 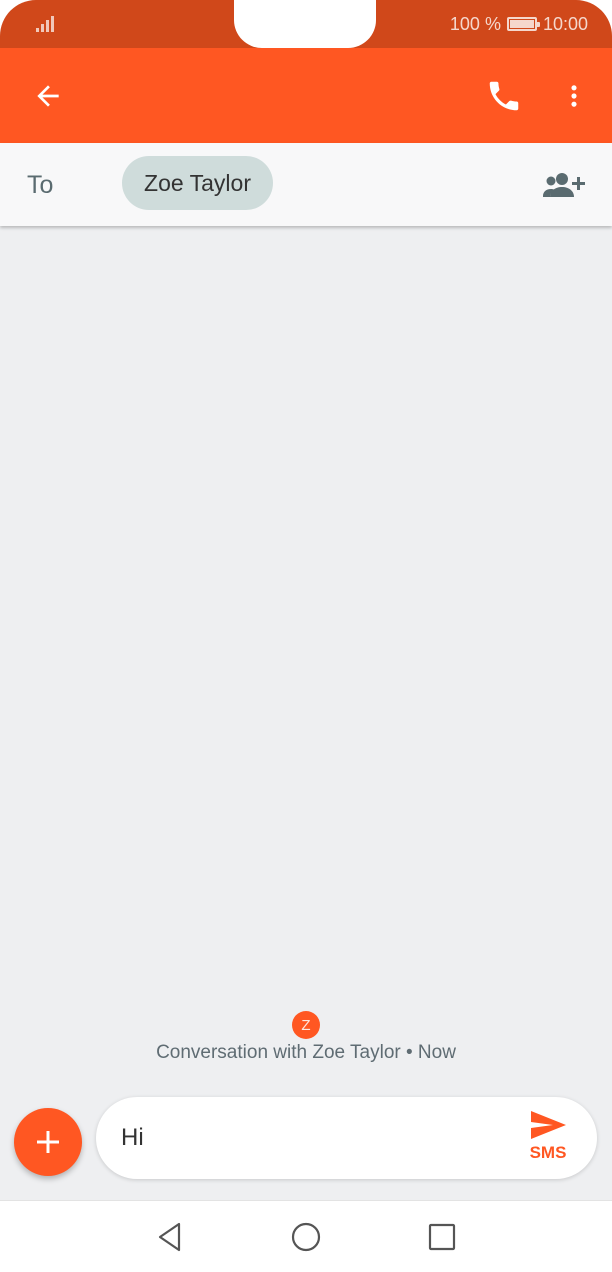 I want to click on compose-input-text: Hi, so click(x=132, y=1138).